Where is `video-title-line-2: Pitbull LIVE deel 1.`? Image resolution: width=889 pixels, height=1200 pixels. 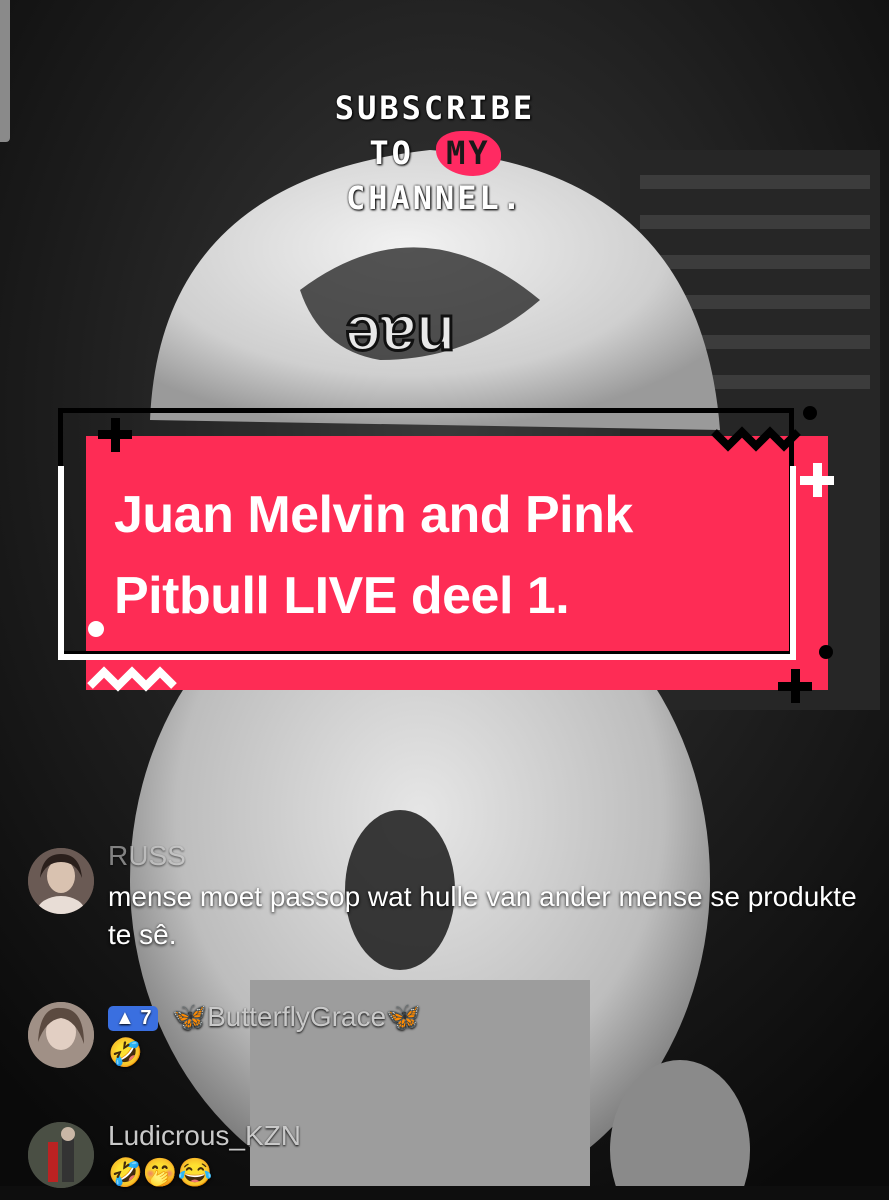 video-title-line-2: Pitbull LIVE deel 1. is located at coordinates (342, 596).